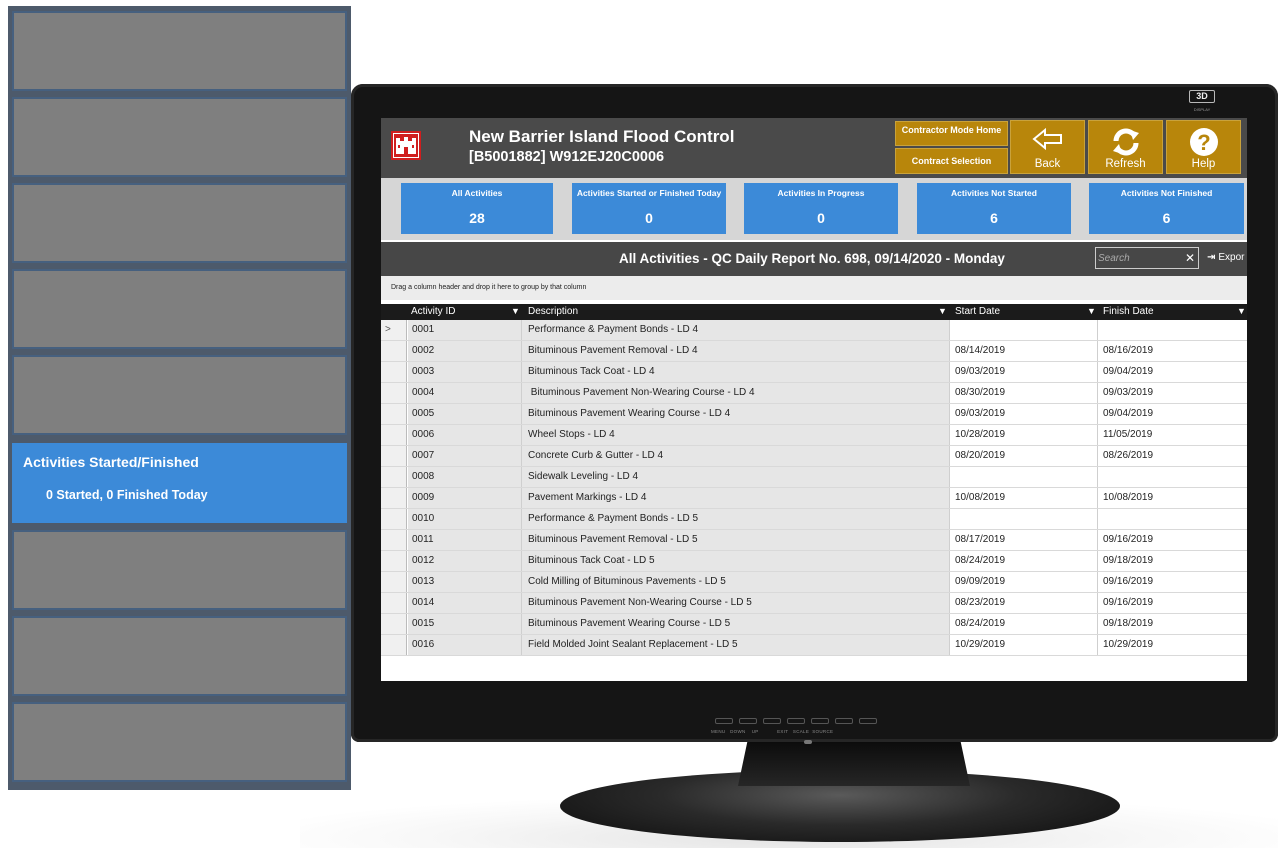 The width and height of the screenshot is (1278, 848). Describe the element at coordinates (1138, 258) in the screenshot. I see `search-input` at that location.